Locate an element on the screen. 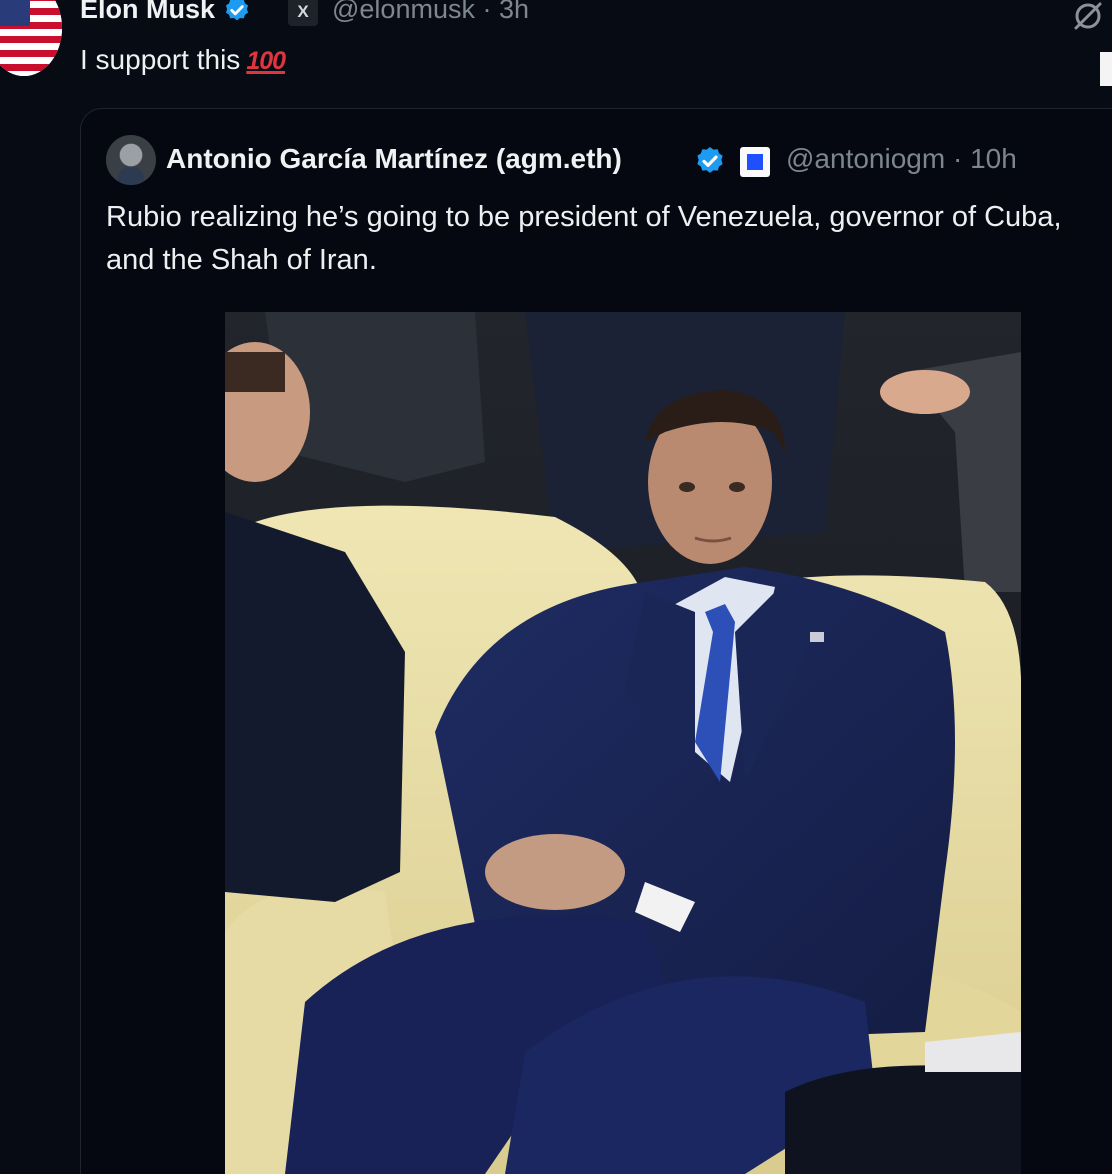 The image size is (1112, 1174). author-name-row: Elon Musk is located at coordinates (165, 12).